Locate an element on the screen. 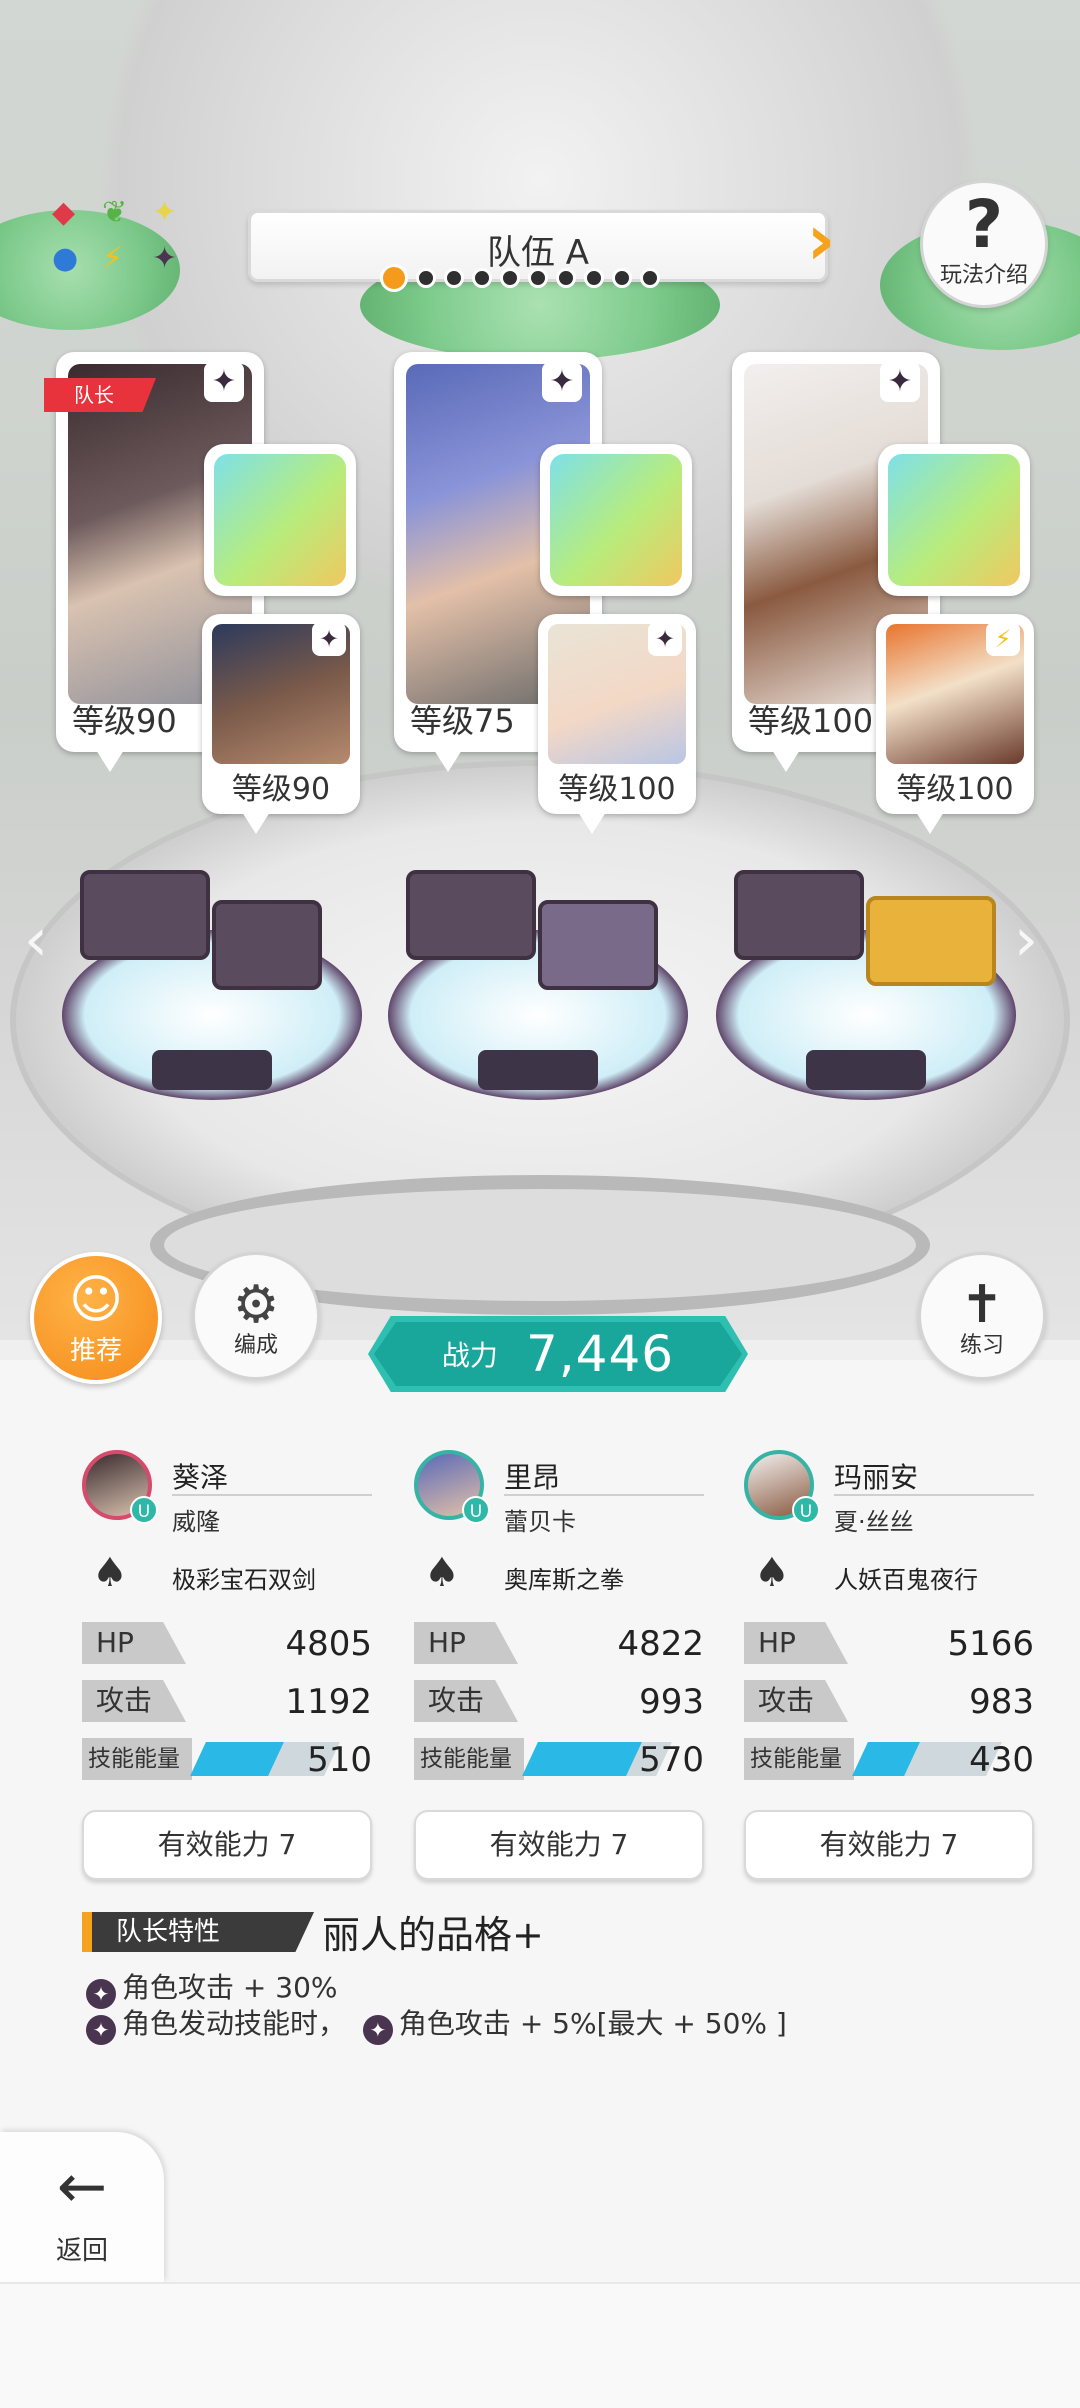  support-character-card-3: ⚡ 等级100 is located at coordinates (955, 724).